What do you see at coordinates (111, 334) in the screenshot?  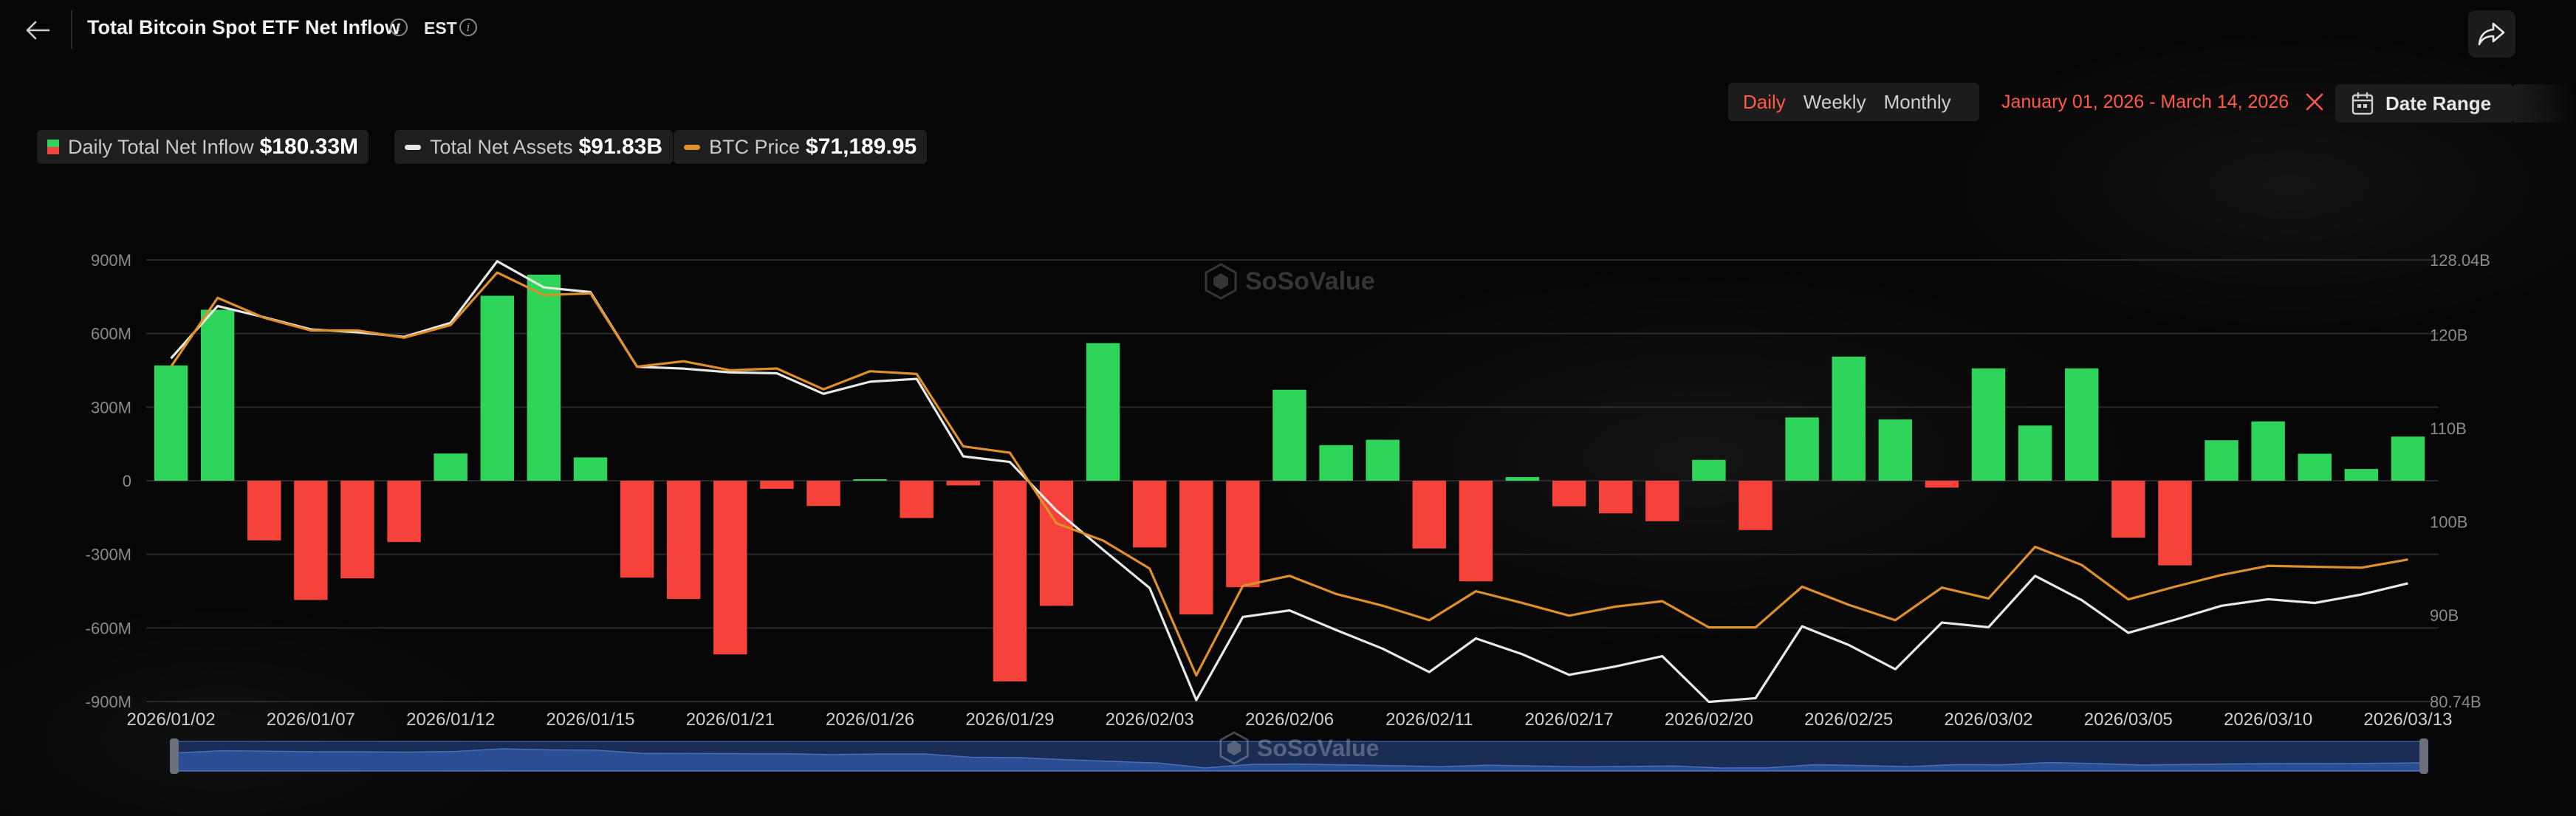 I see `y-left-tick-label: 600M` at bounding box center [111, 334].